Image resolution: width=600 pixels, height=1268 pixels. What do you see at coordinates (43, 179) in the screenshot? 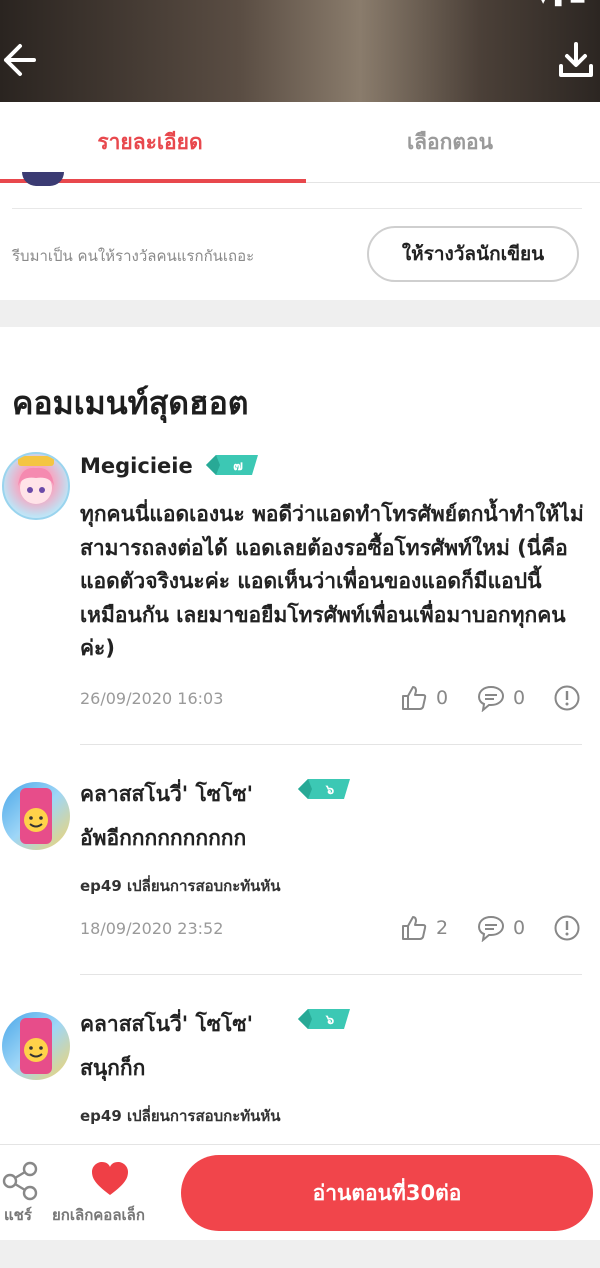
I see `author-avatar` at bounding box center [43, 179].